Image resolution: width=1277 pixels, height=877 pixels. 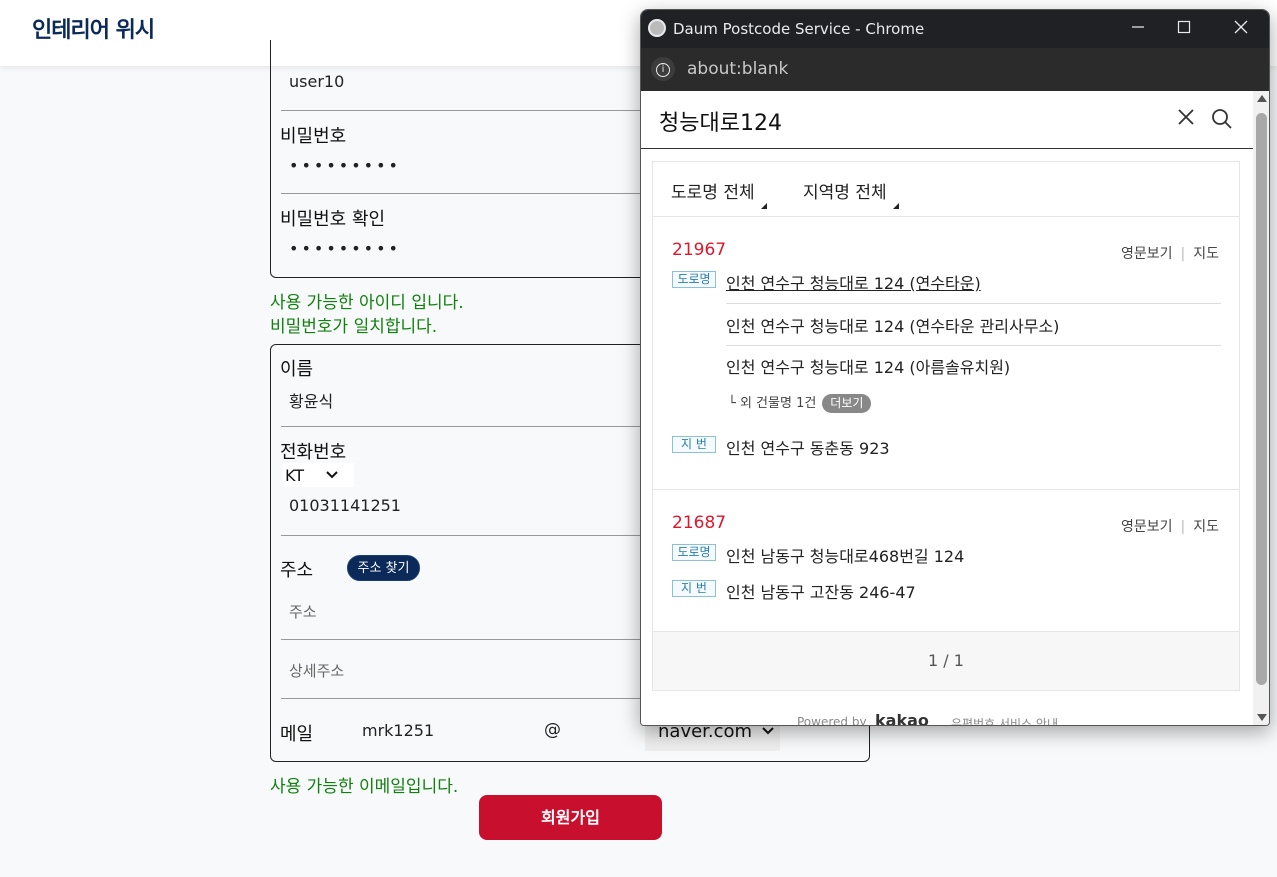 I want to click on scrollbar, so click(x=1261, y=408).